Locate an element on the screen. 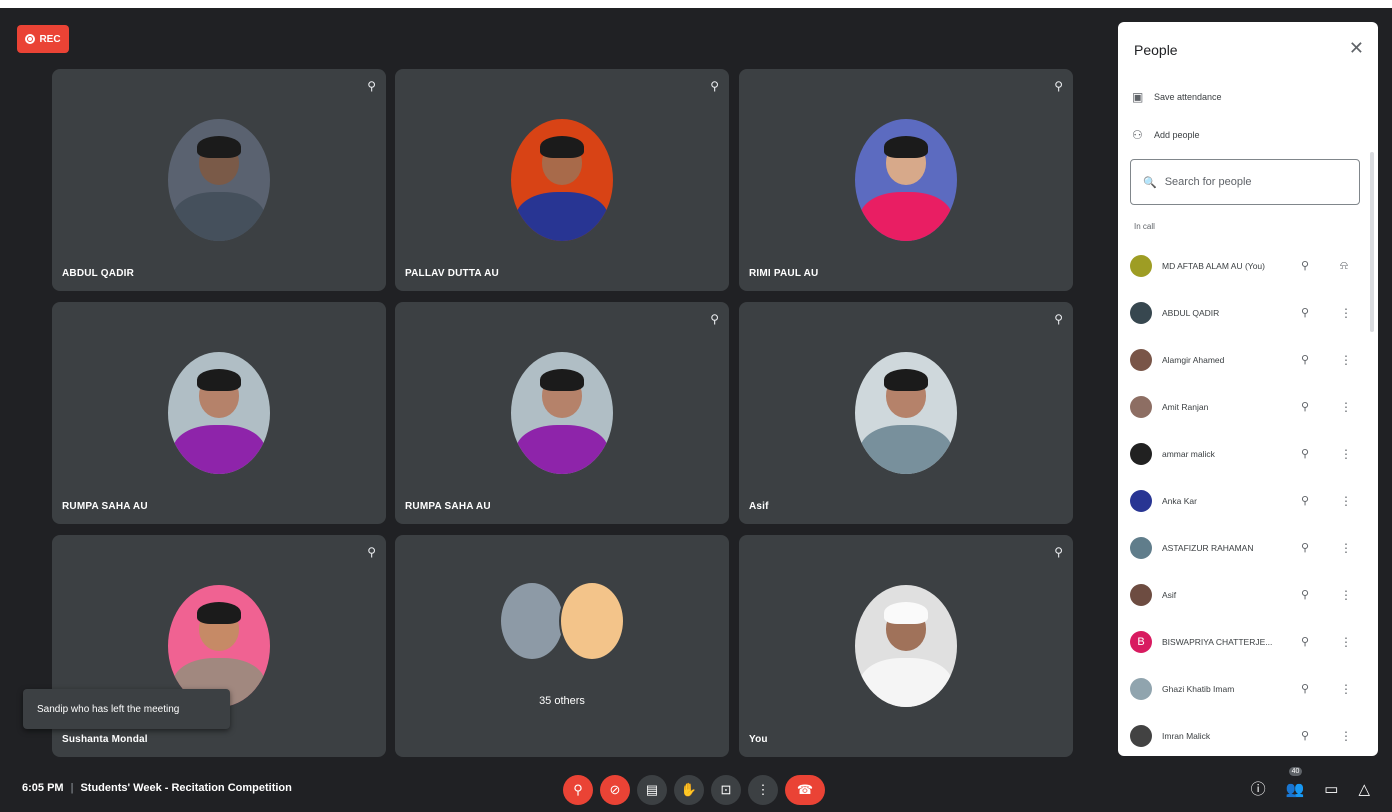 The height and width of the screenshot is (812, 1392). participant-name: ASTAFIZUR RAHAMAN is located at coordinates (1208, 547).